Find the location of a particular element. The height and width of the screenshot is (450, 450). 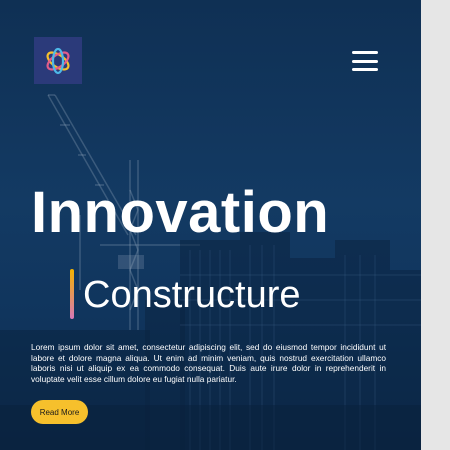

hamburger-menu-icon is located at coordinates (365, 61).